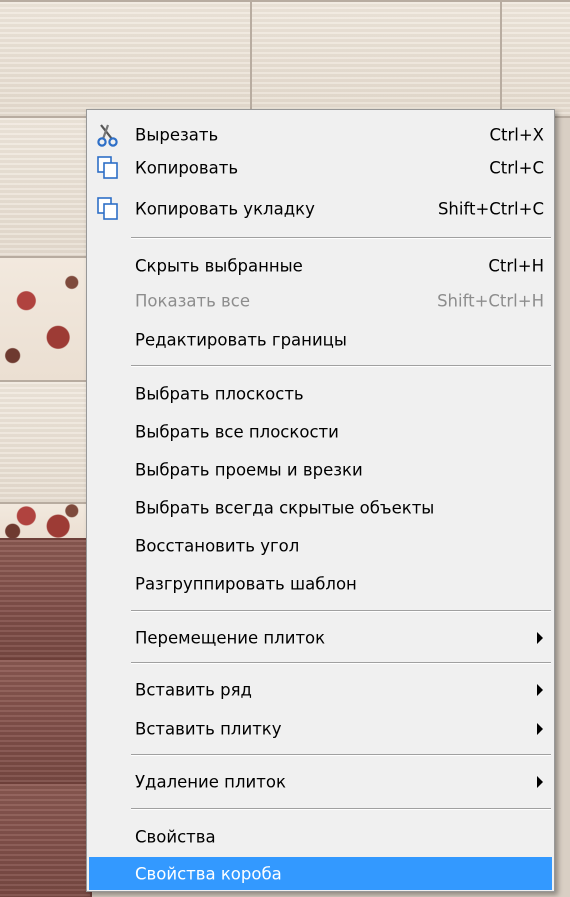 The image size is (570, 897). What do you see at coordinates (320, 265) in the screenshot?
I see `menu-item-hide-selected: Скрыть выбранные Ctrl+H` at bounding box center [320, 265].